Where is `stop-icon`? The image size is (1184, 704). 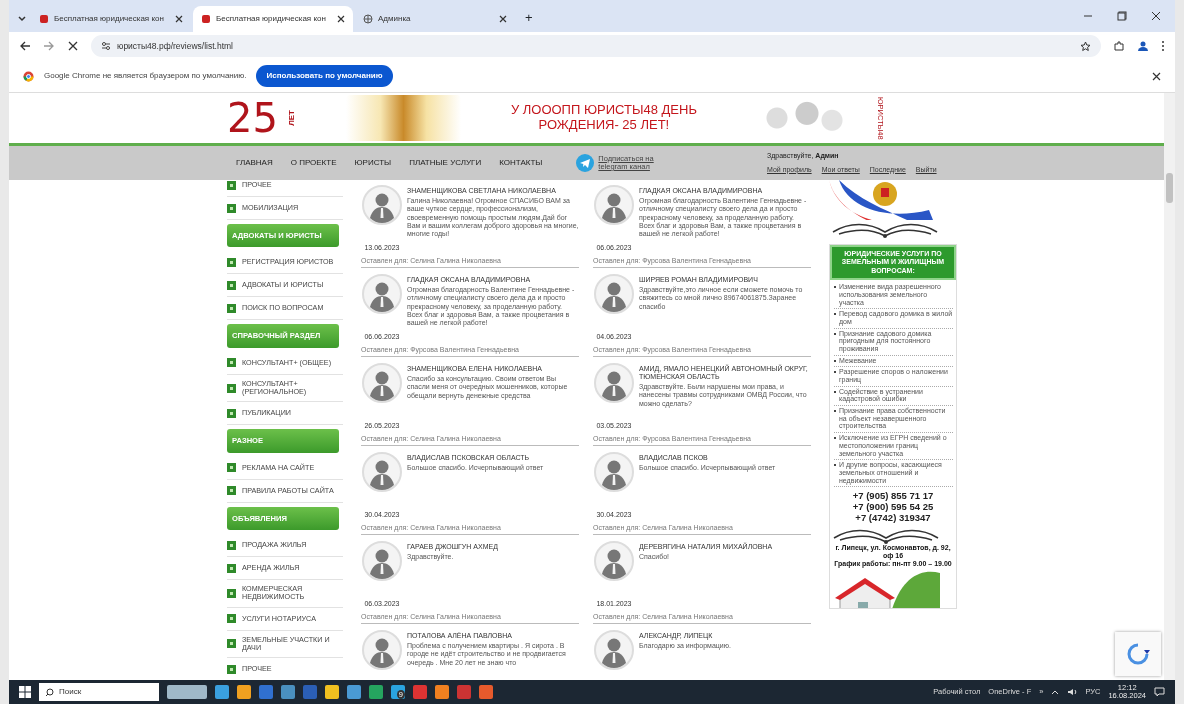 stop-icon is located at coordinates (73, 46).